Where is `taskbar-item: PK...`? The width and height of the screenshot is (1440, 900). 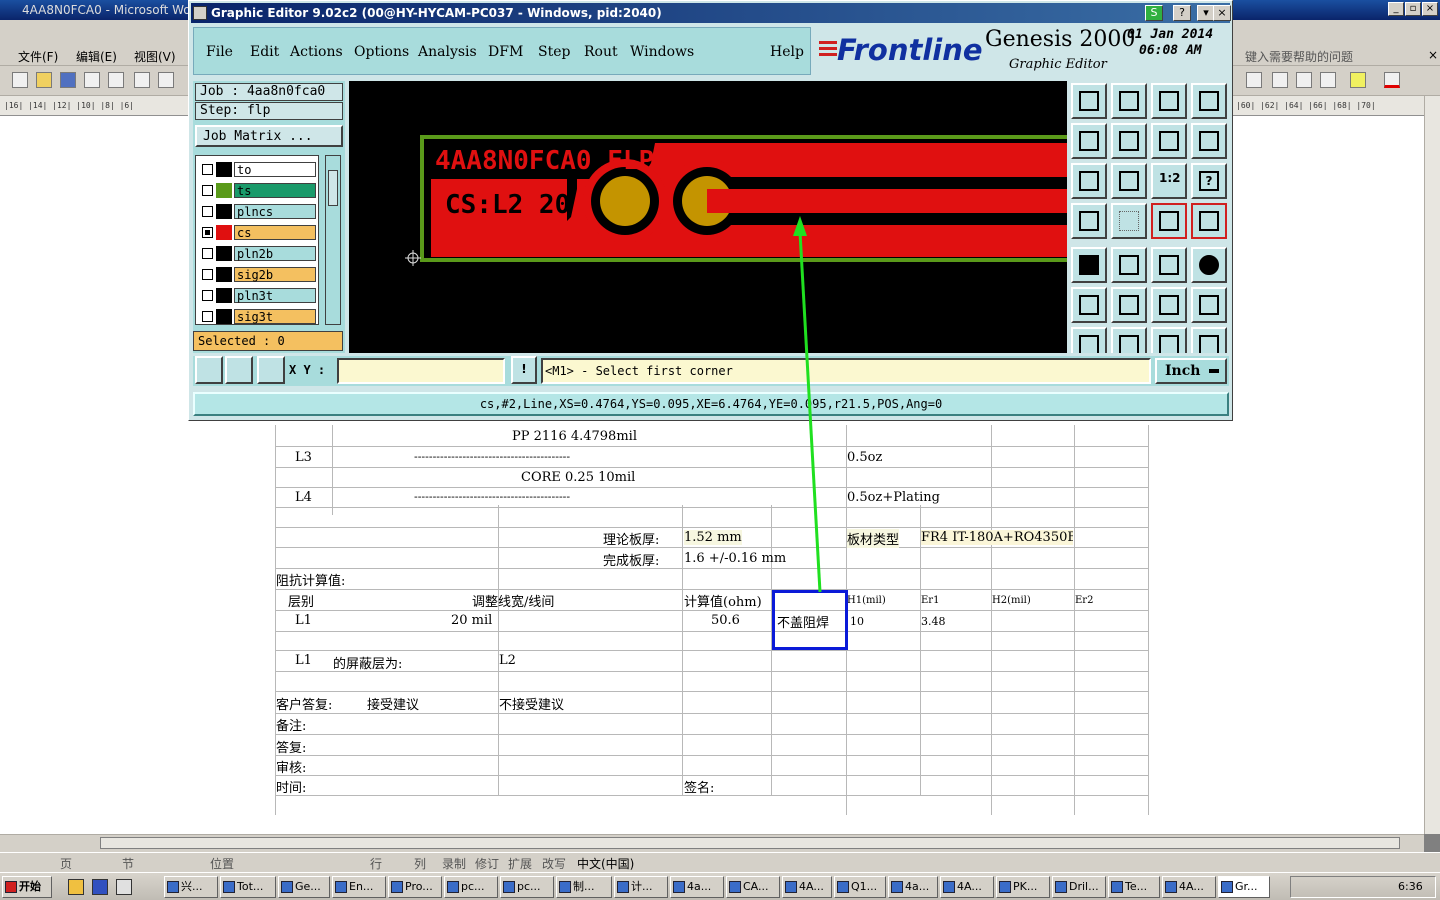 taskbar-item: PK... is located at coordinates (1023, 887).